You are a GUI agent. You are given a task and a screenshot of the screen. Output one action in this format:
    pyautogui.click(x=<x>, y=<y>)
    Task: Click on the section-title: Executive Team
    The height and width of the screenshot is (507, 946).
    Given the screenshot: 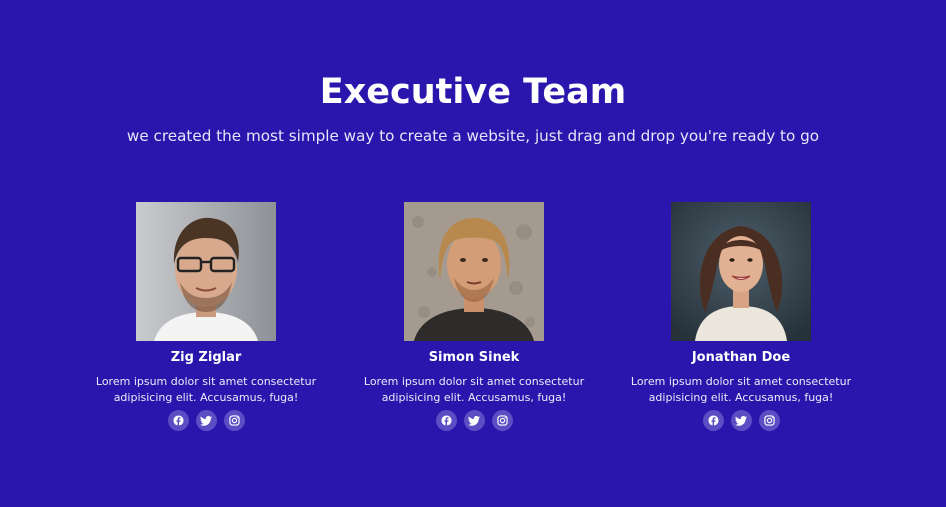 What is the action you would take?
    pyautogui.click(x=473, y=92)
    